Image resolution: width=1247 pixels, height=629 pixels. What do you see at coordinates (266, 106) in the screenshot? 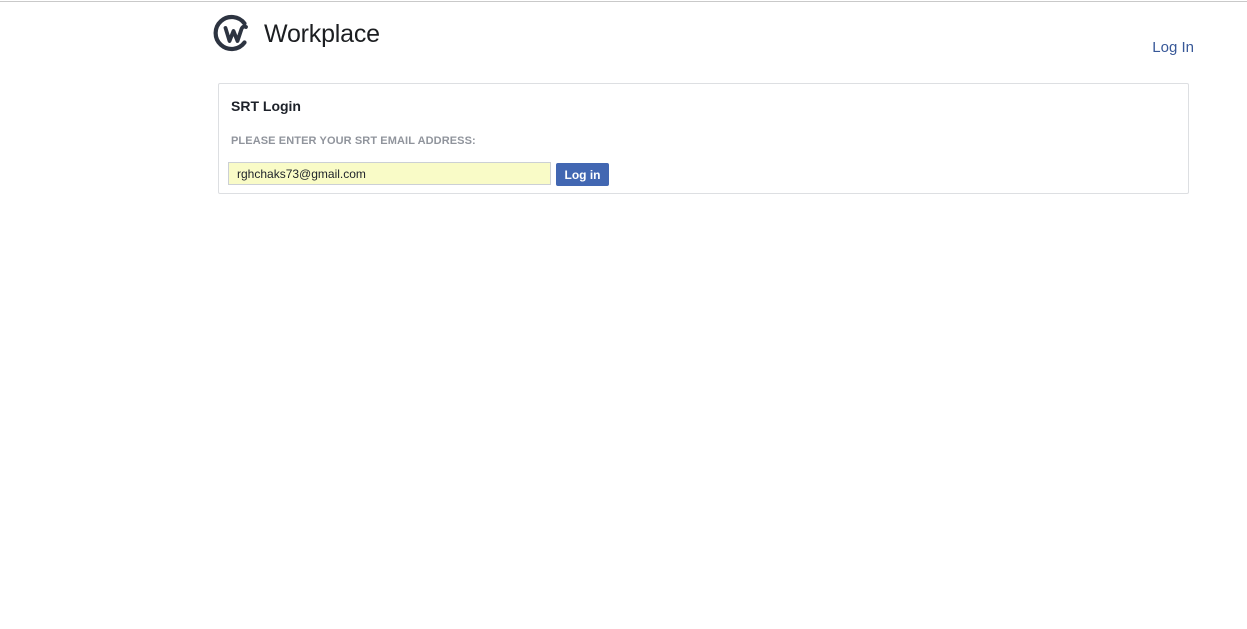
I see `panel-title: SRT Login` at bounding box center [266, 106].